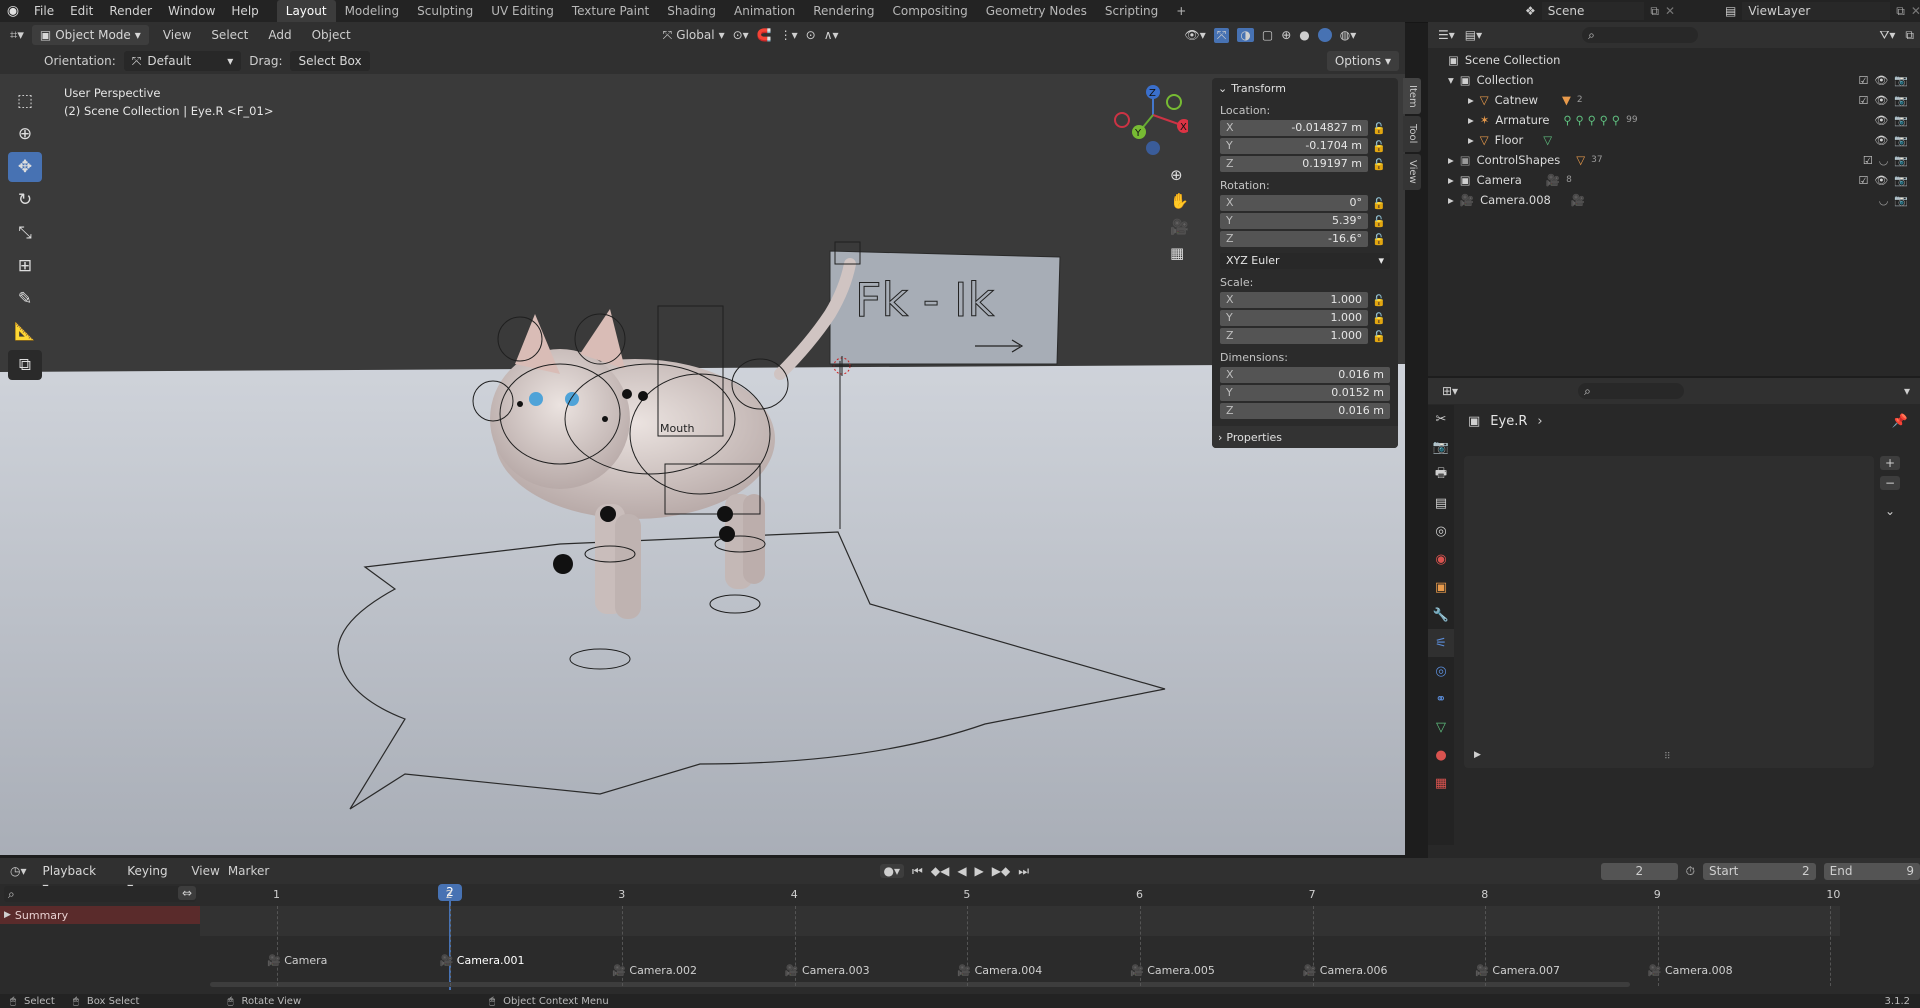 The image size is (1920, 1008). Describe the element at coordinates (1305, 437) in the screenshot. I see `properties-panel-header: › Properties` at that location.